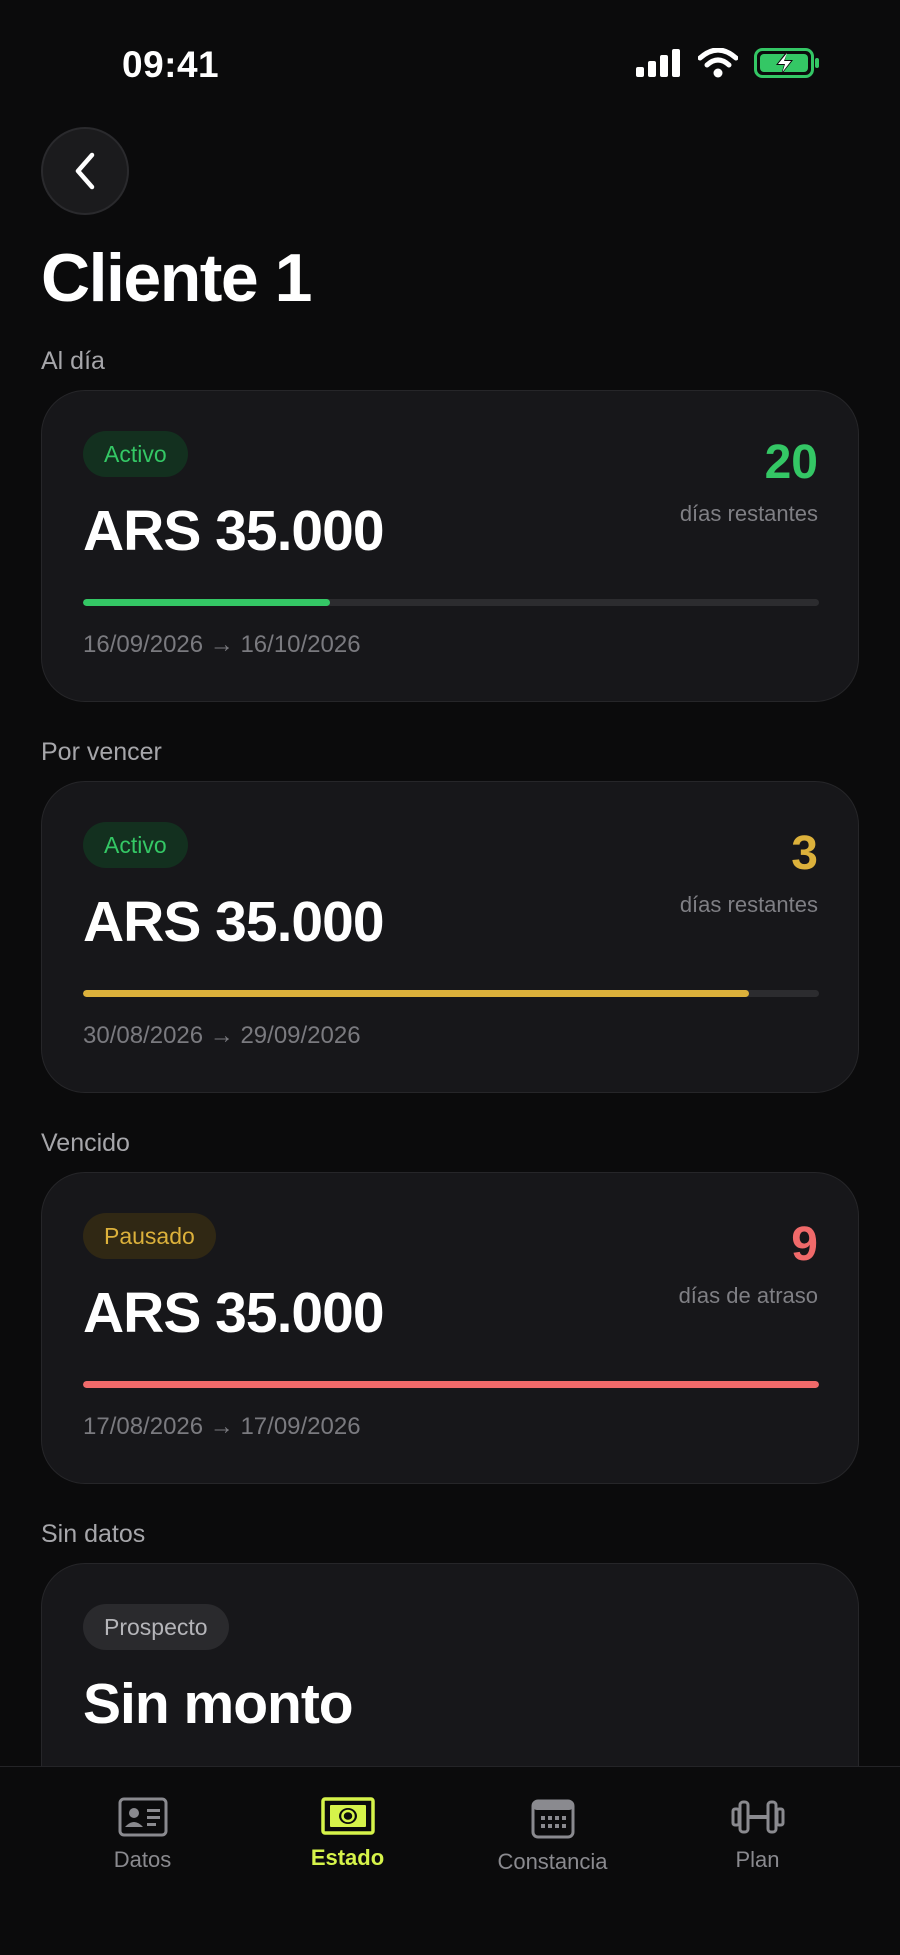 This screenshot has width=900, height=1955. Describe the element at coordinates (101, 752) in the screenshot. I see `section-label-por-vencer: Por vencer` at that location.